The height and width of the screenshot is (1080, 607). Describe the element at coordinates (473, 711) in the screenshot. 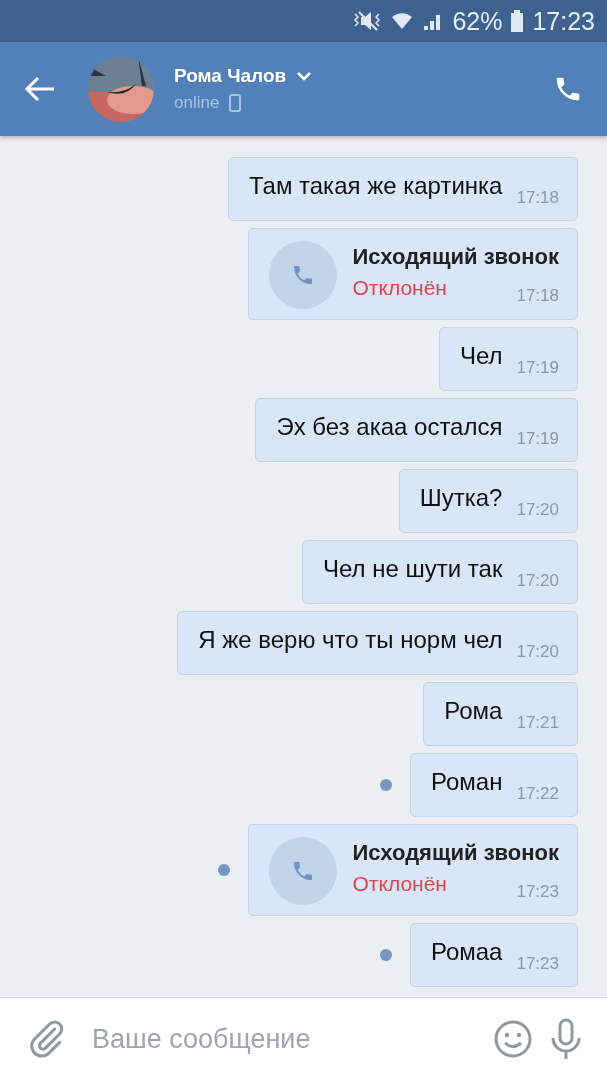

I see `message-text: Рома` at that location.